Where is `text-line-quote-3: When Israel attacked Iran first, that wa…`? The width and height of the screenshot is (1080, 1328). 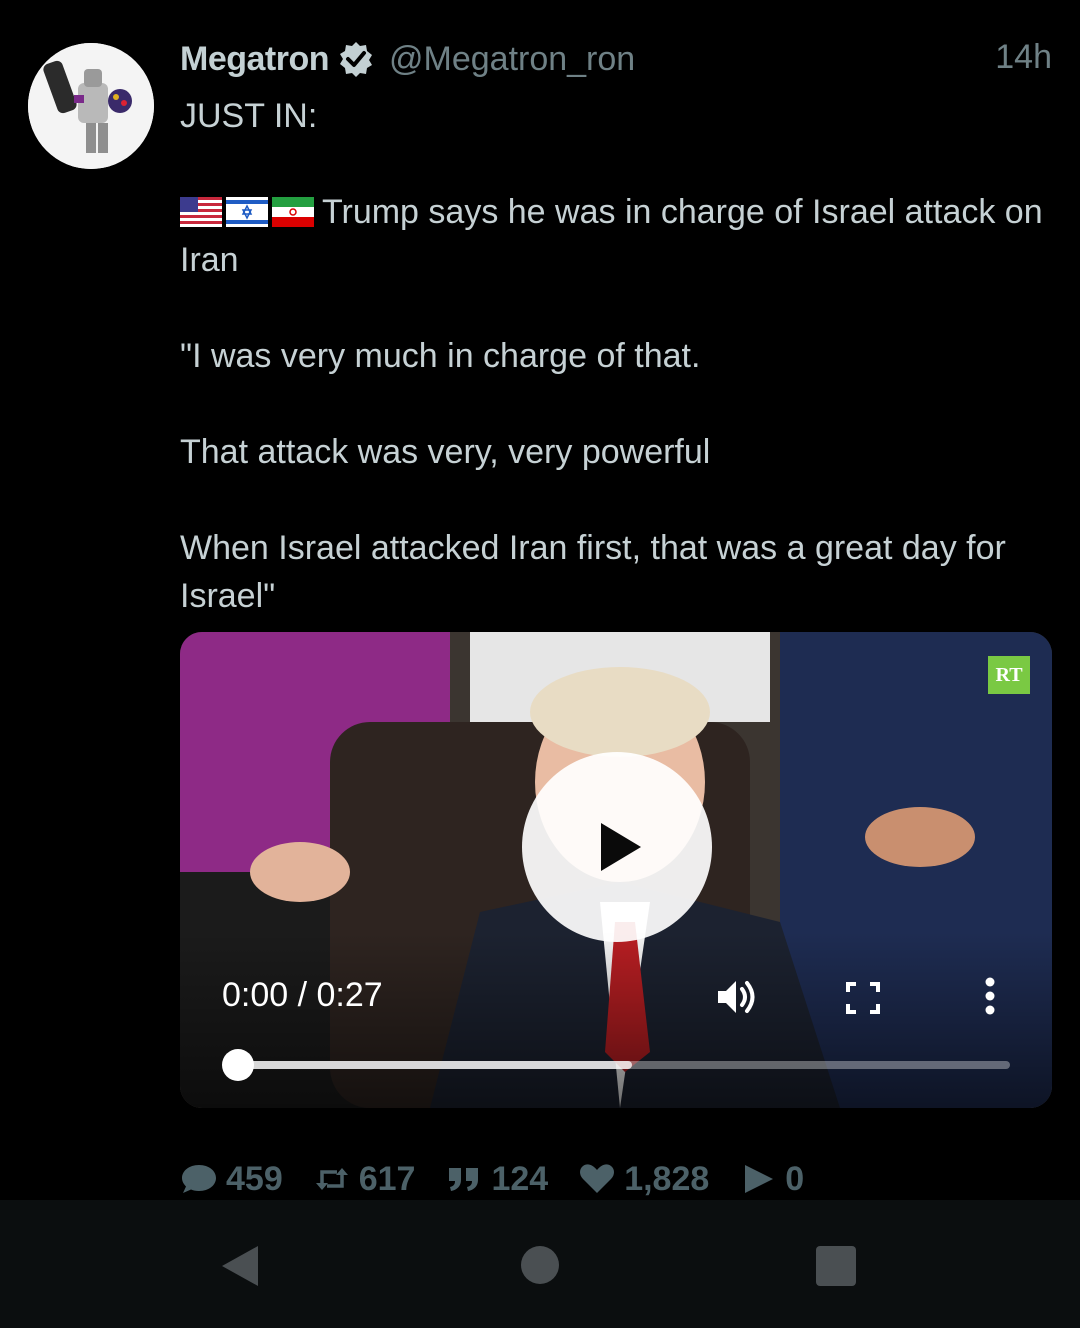
text-line-quote-3: When Israel attacked Iran first, that wa… is located at coordinates (593, 572).